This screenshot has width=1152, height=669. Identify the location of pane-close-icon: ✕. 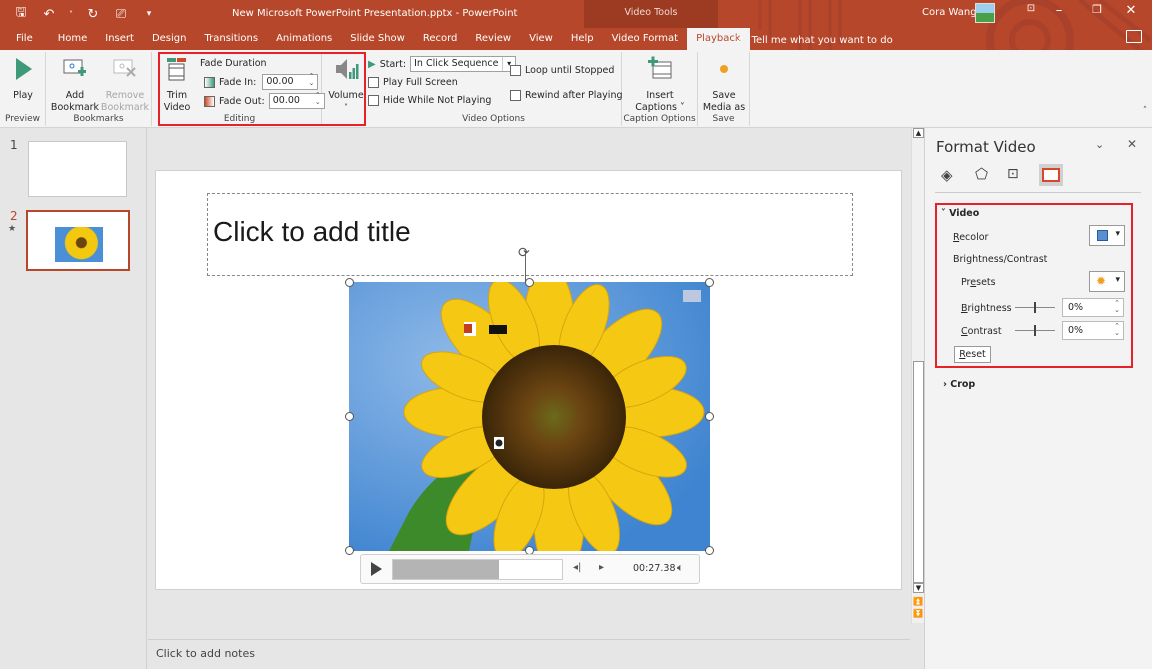
(1132, 144).